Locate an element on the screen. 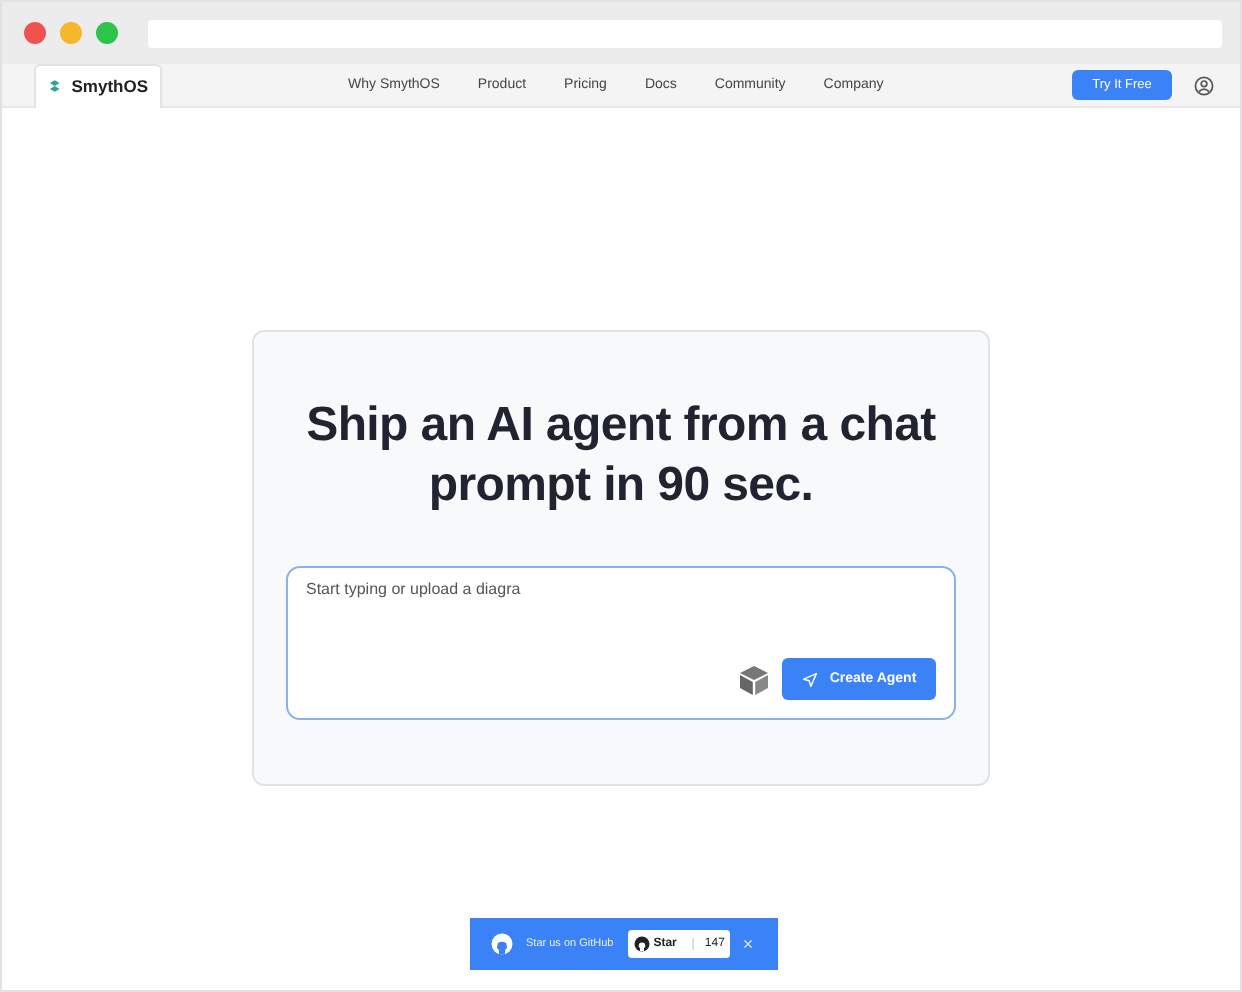 The width and height of the screenshot is (1242, 992). browser-tab: SmythOS is located at coordinates (98, 85).